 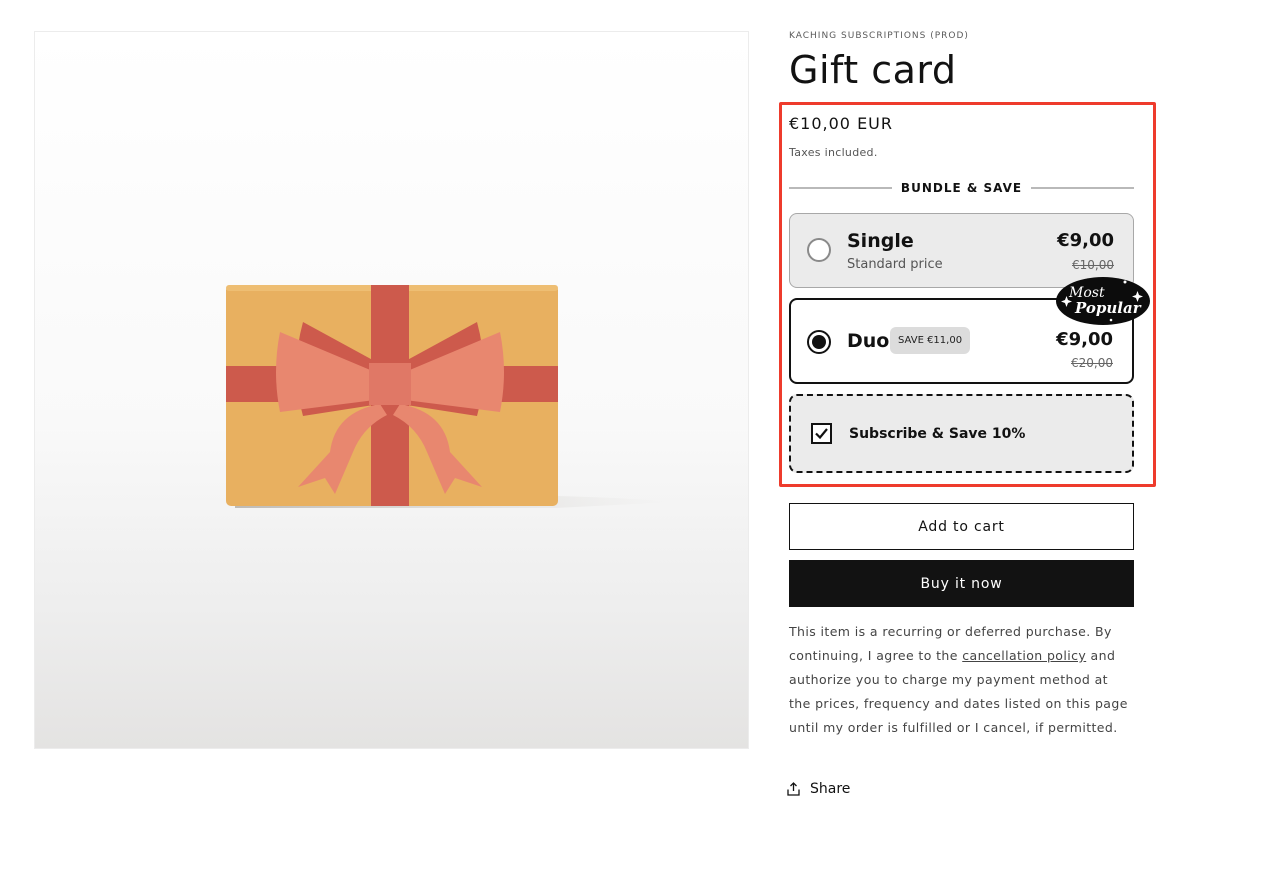 What do you see at coordinates (1024, 655) in the screenshot?
I see `cancellation-policy-link: cancellation policy` at bounding box center [1024, 655].